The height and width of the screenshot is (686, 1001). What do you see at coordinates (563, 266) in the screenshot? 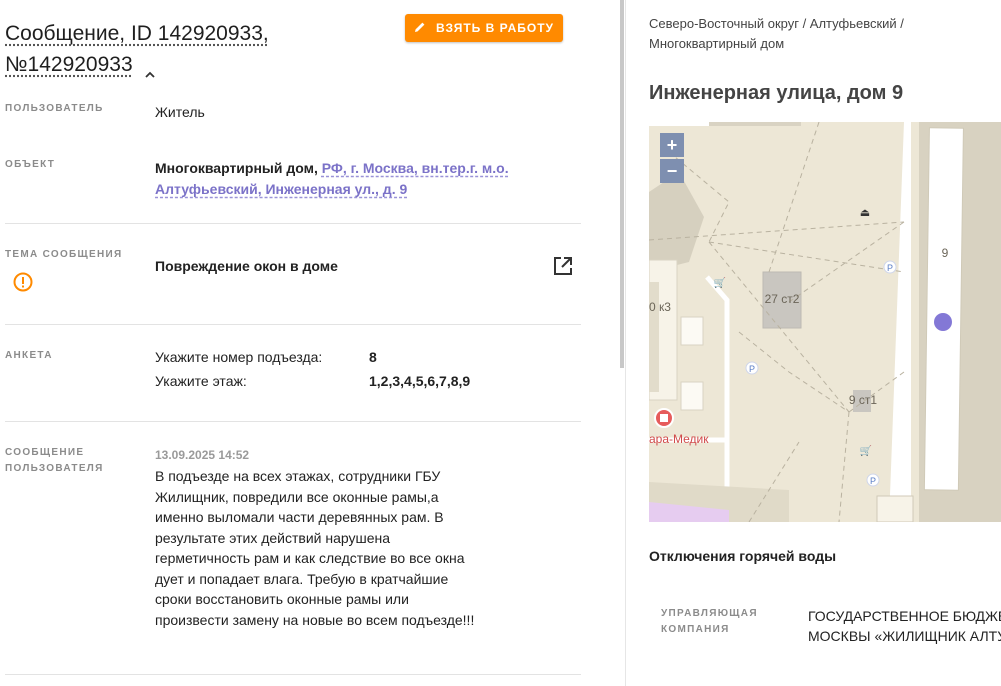
I see `external-link-icon` at bounding box center [563, 266].